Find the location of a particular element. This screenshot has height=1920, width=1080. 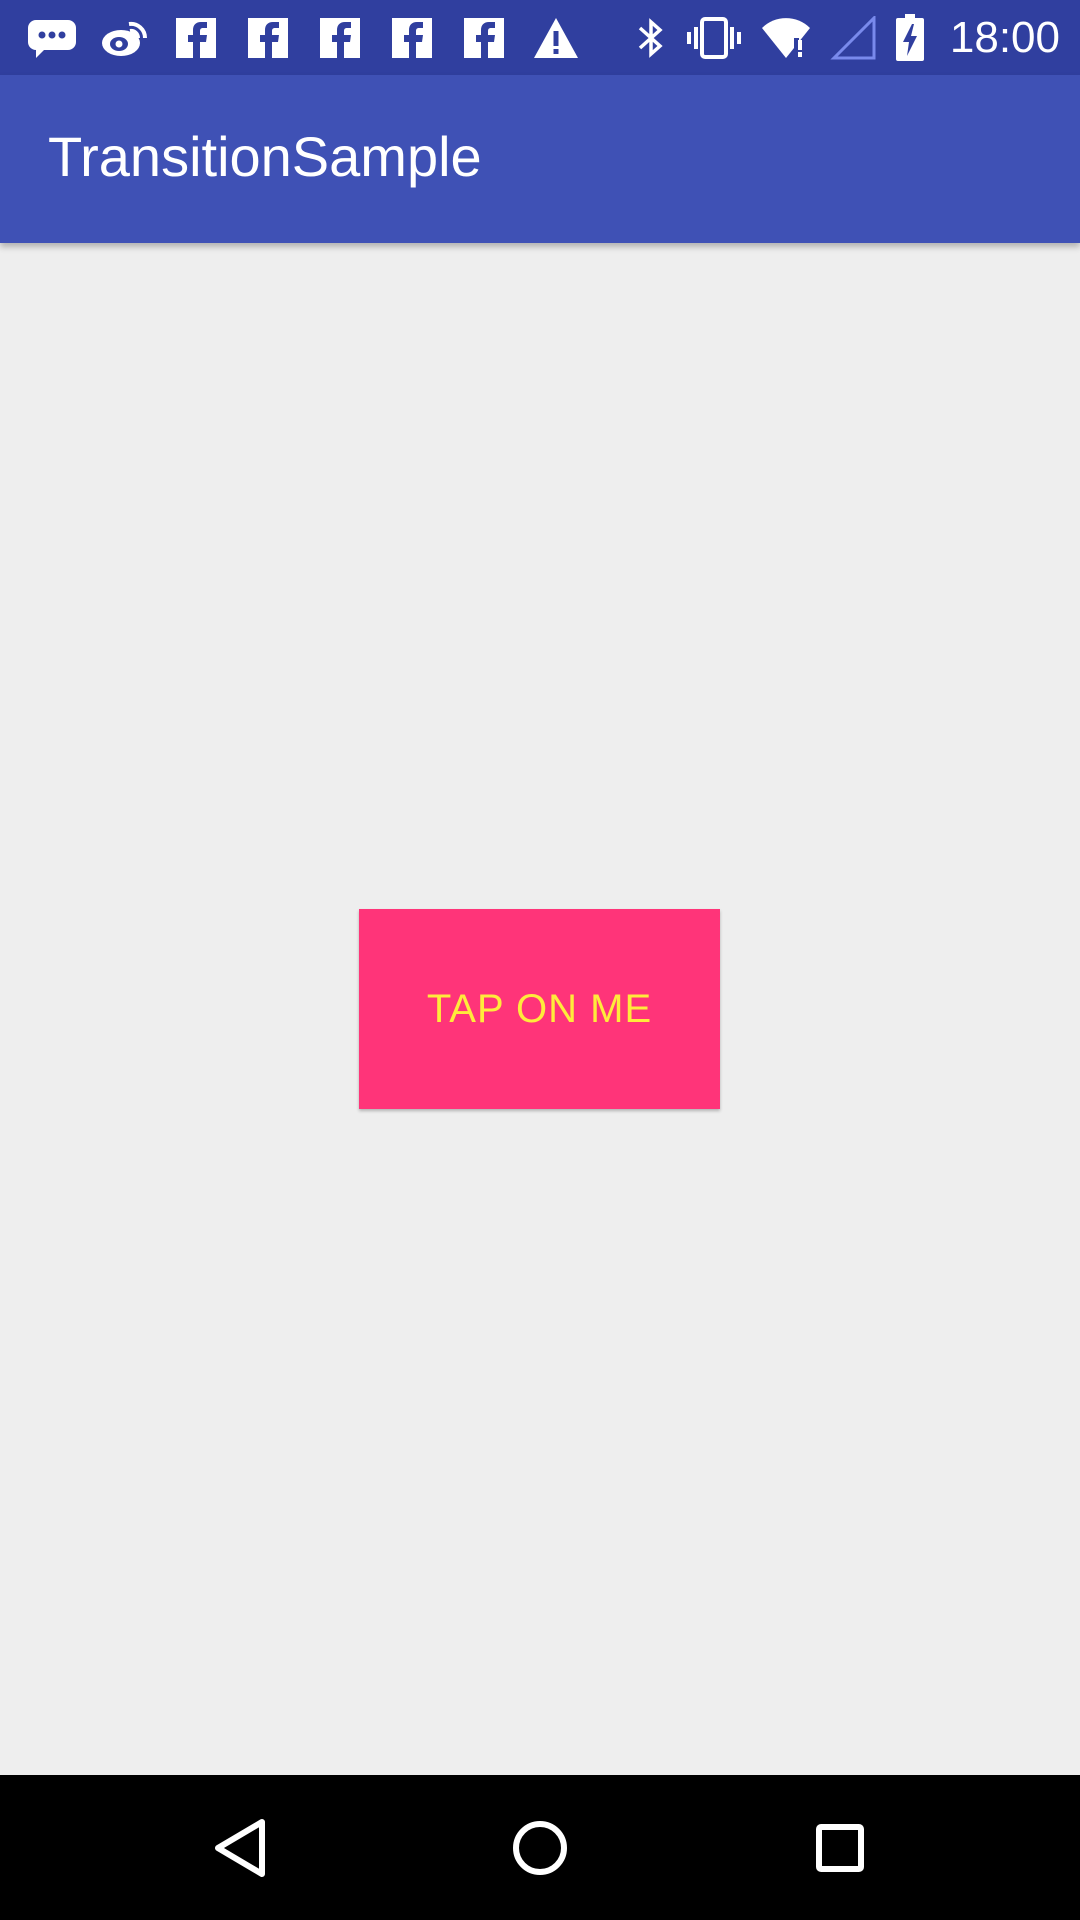

tap-on-me-button: TAP ON ME is located at coordinates (539, 1009).